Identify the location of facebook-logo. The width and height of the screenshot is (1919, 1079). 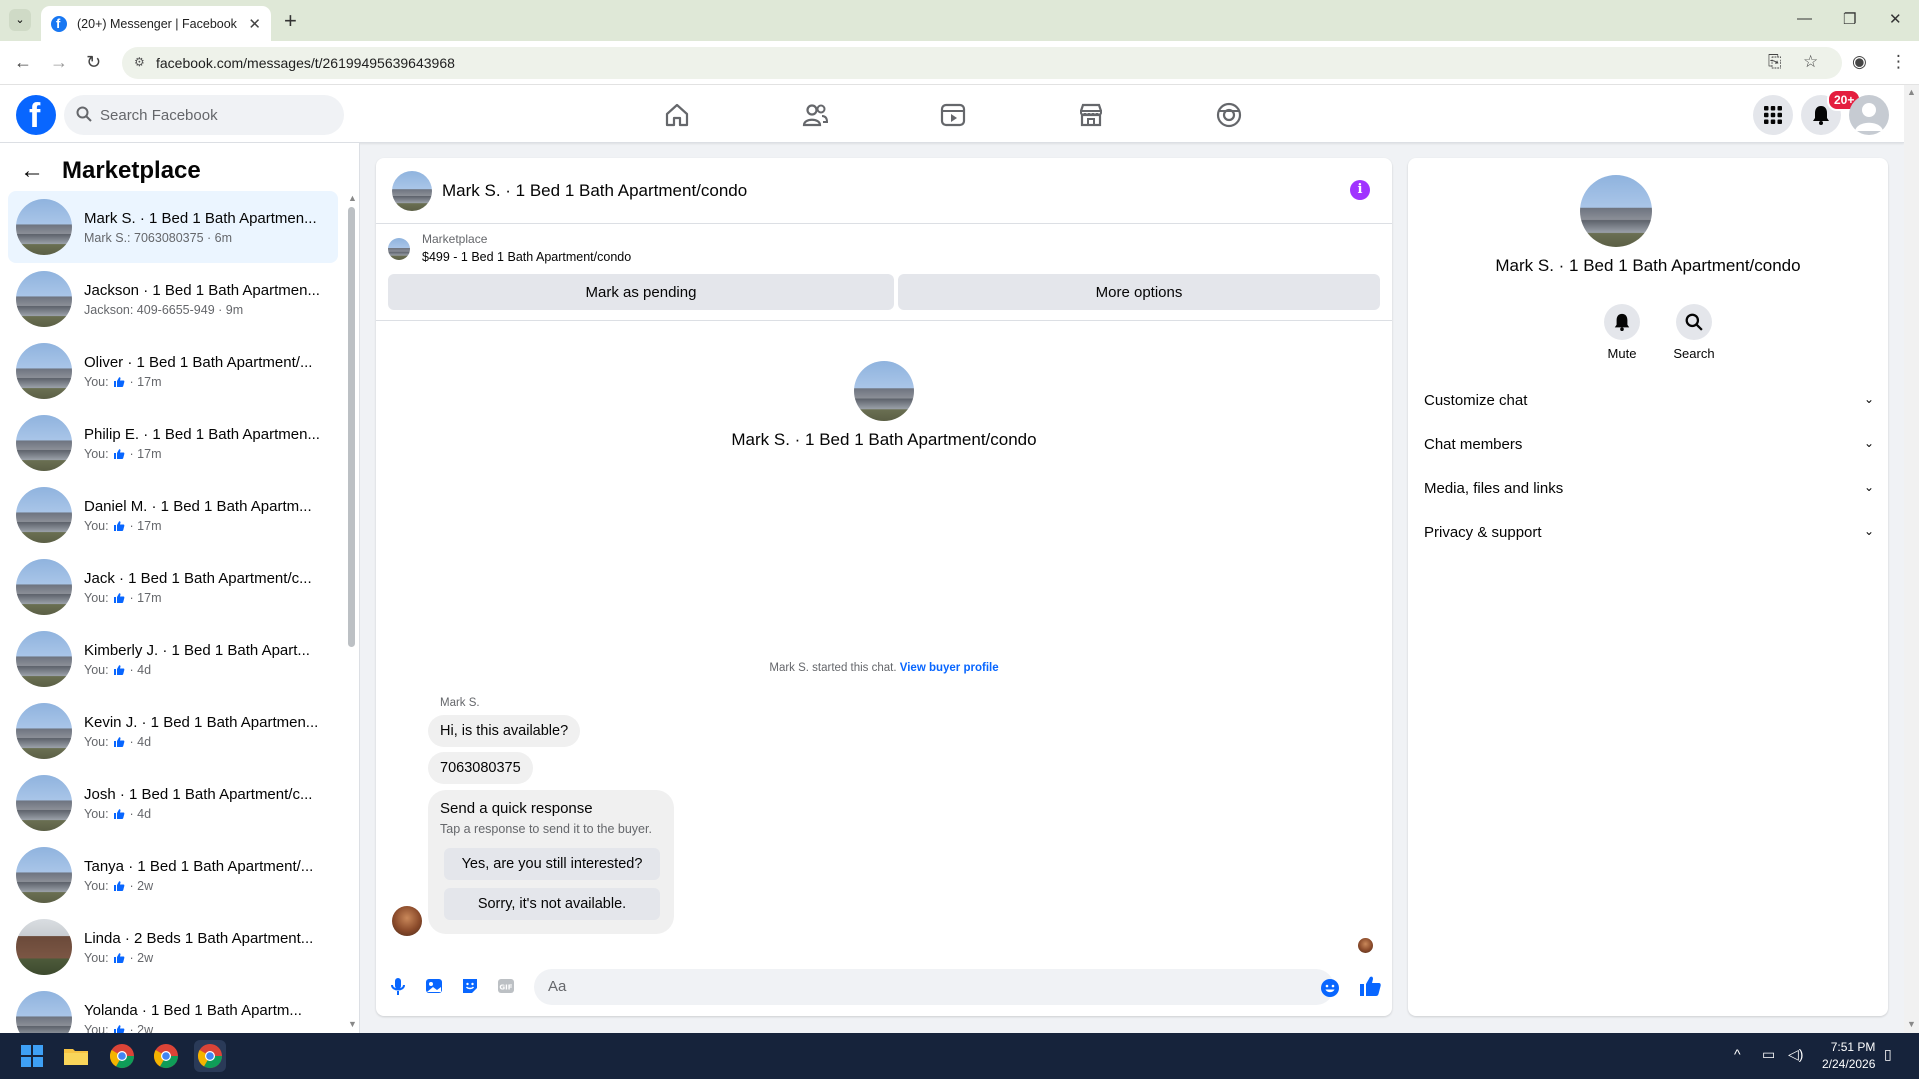
(36, 115).